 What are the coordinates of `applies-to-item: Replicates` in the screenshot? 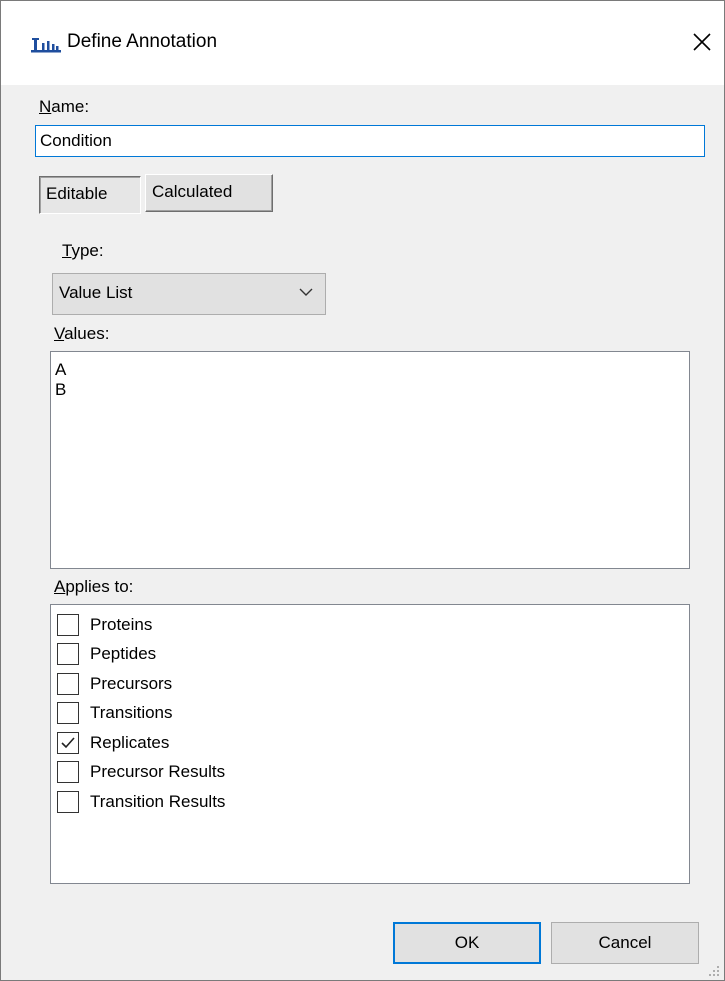 It's located at (370, 743).